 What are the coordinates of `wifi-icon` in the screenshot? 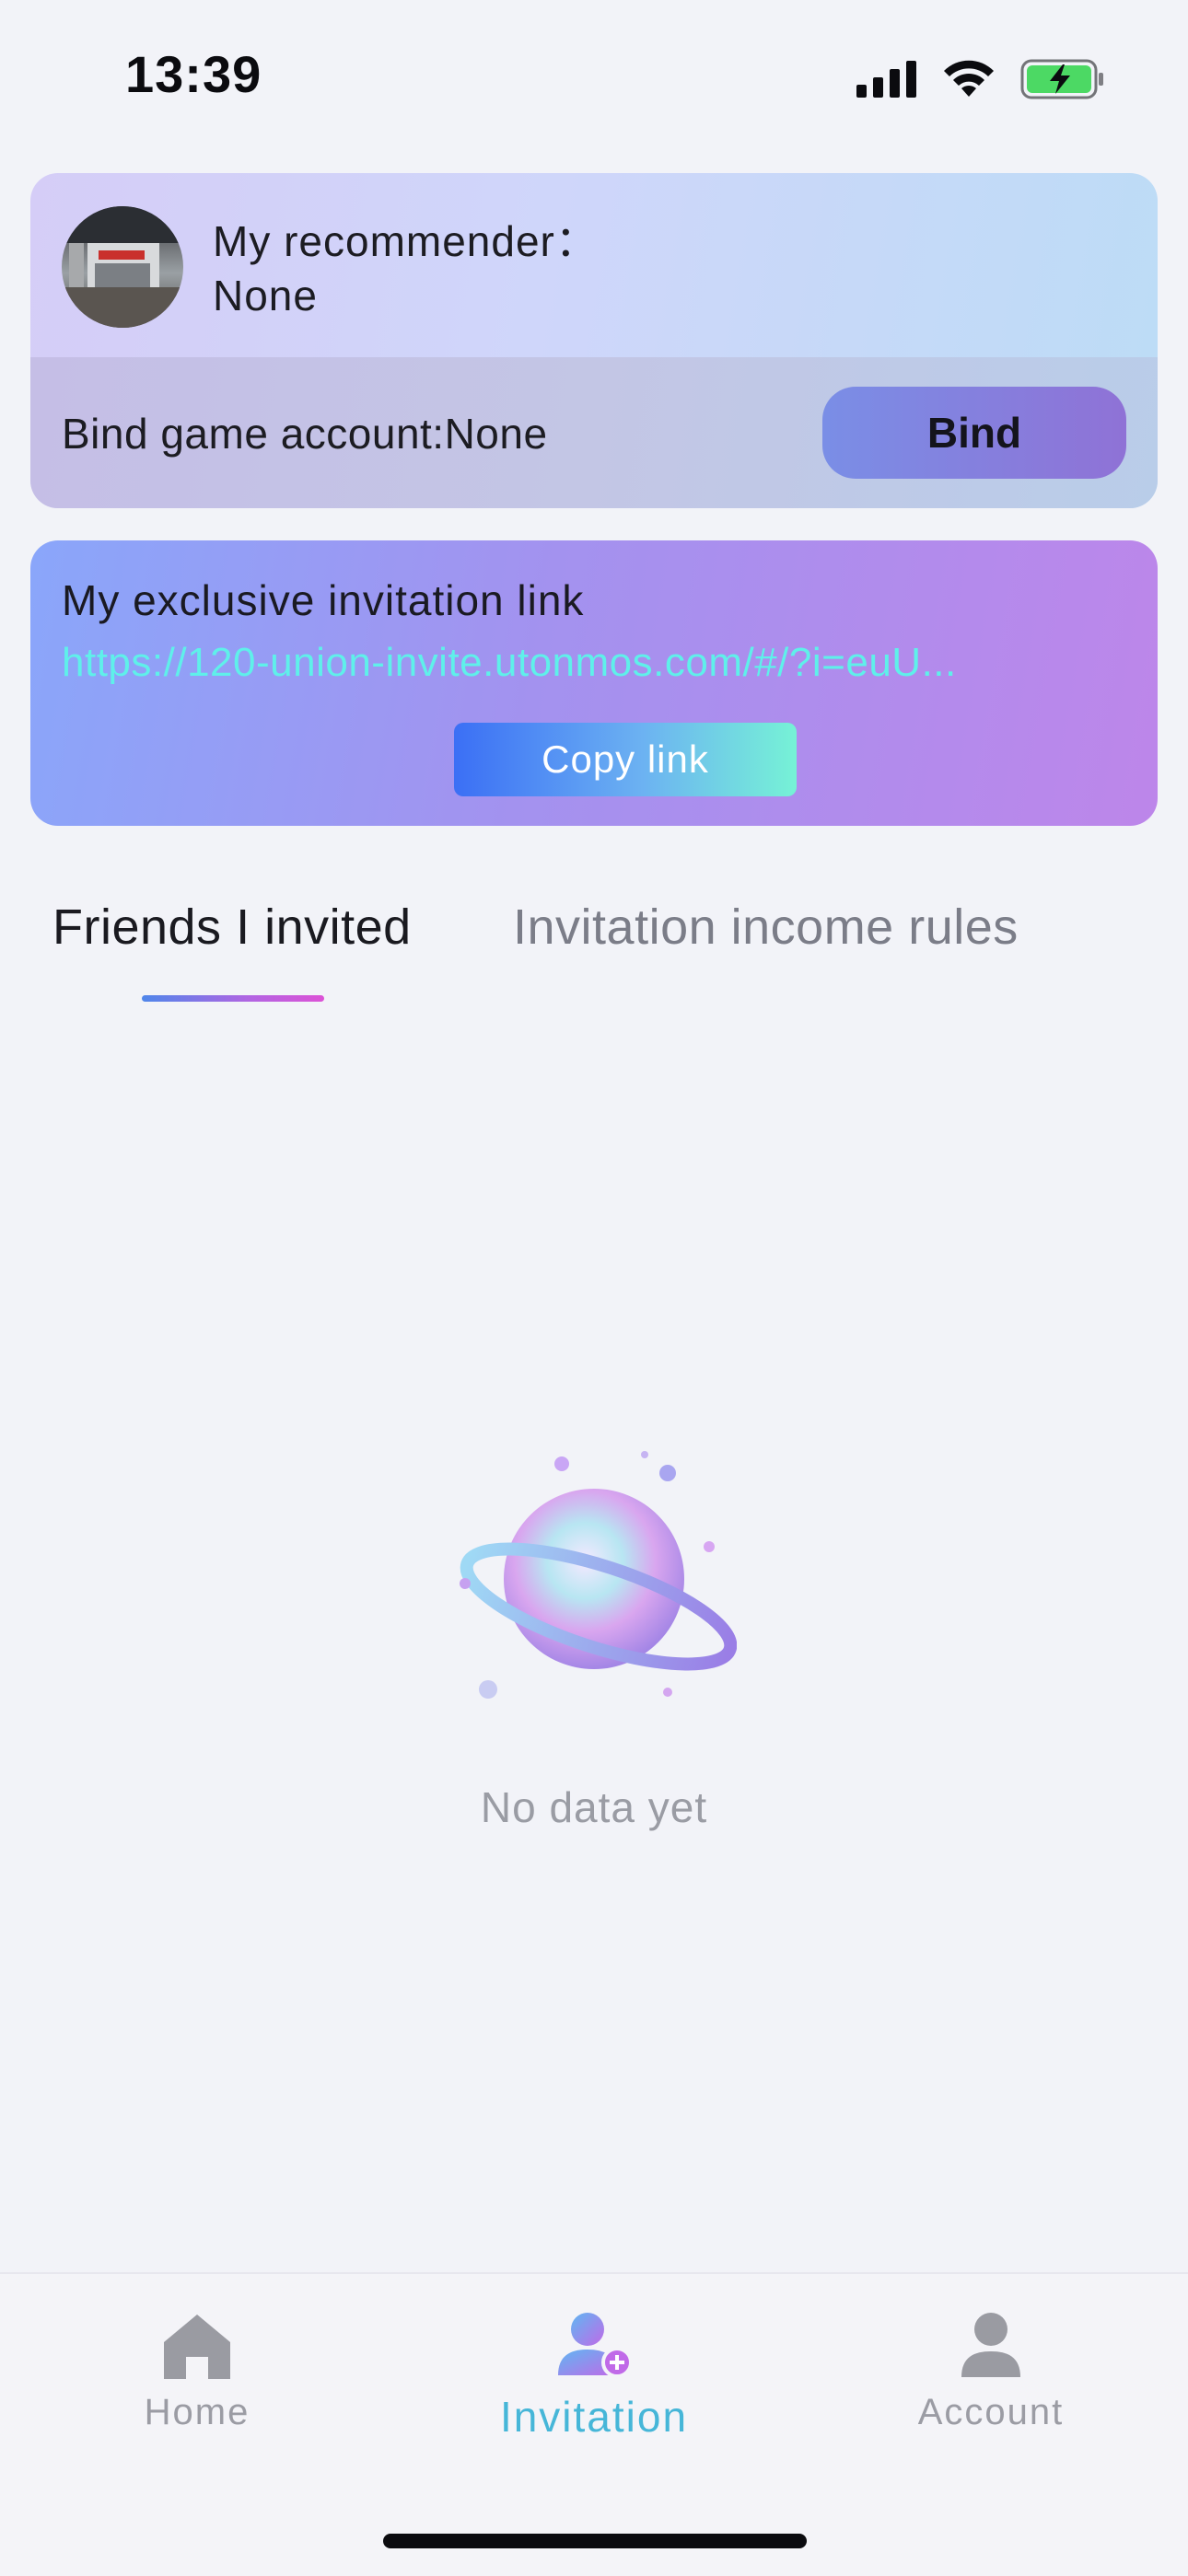 It's located at (969, 78).